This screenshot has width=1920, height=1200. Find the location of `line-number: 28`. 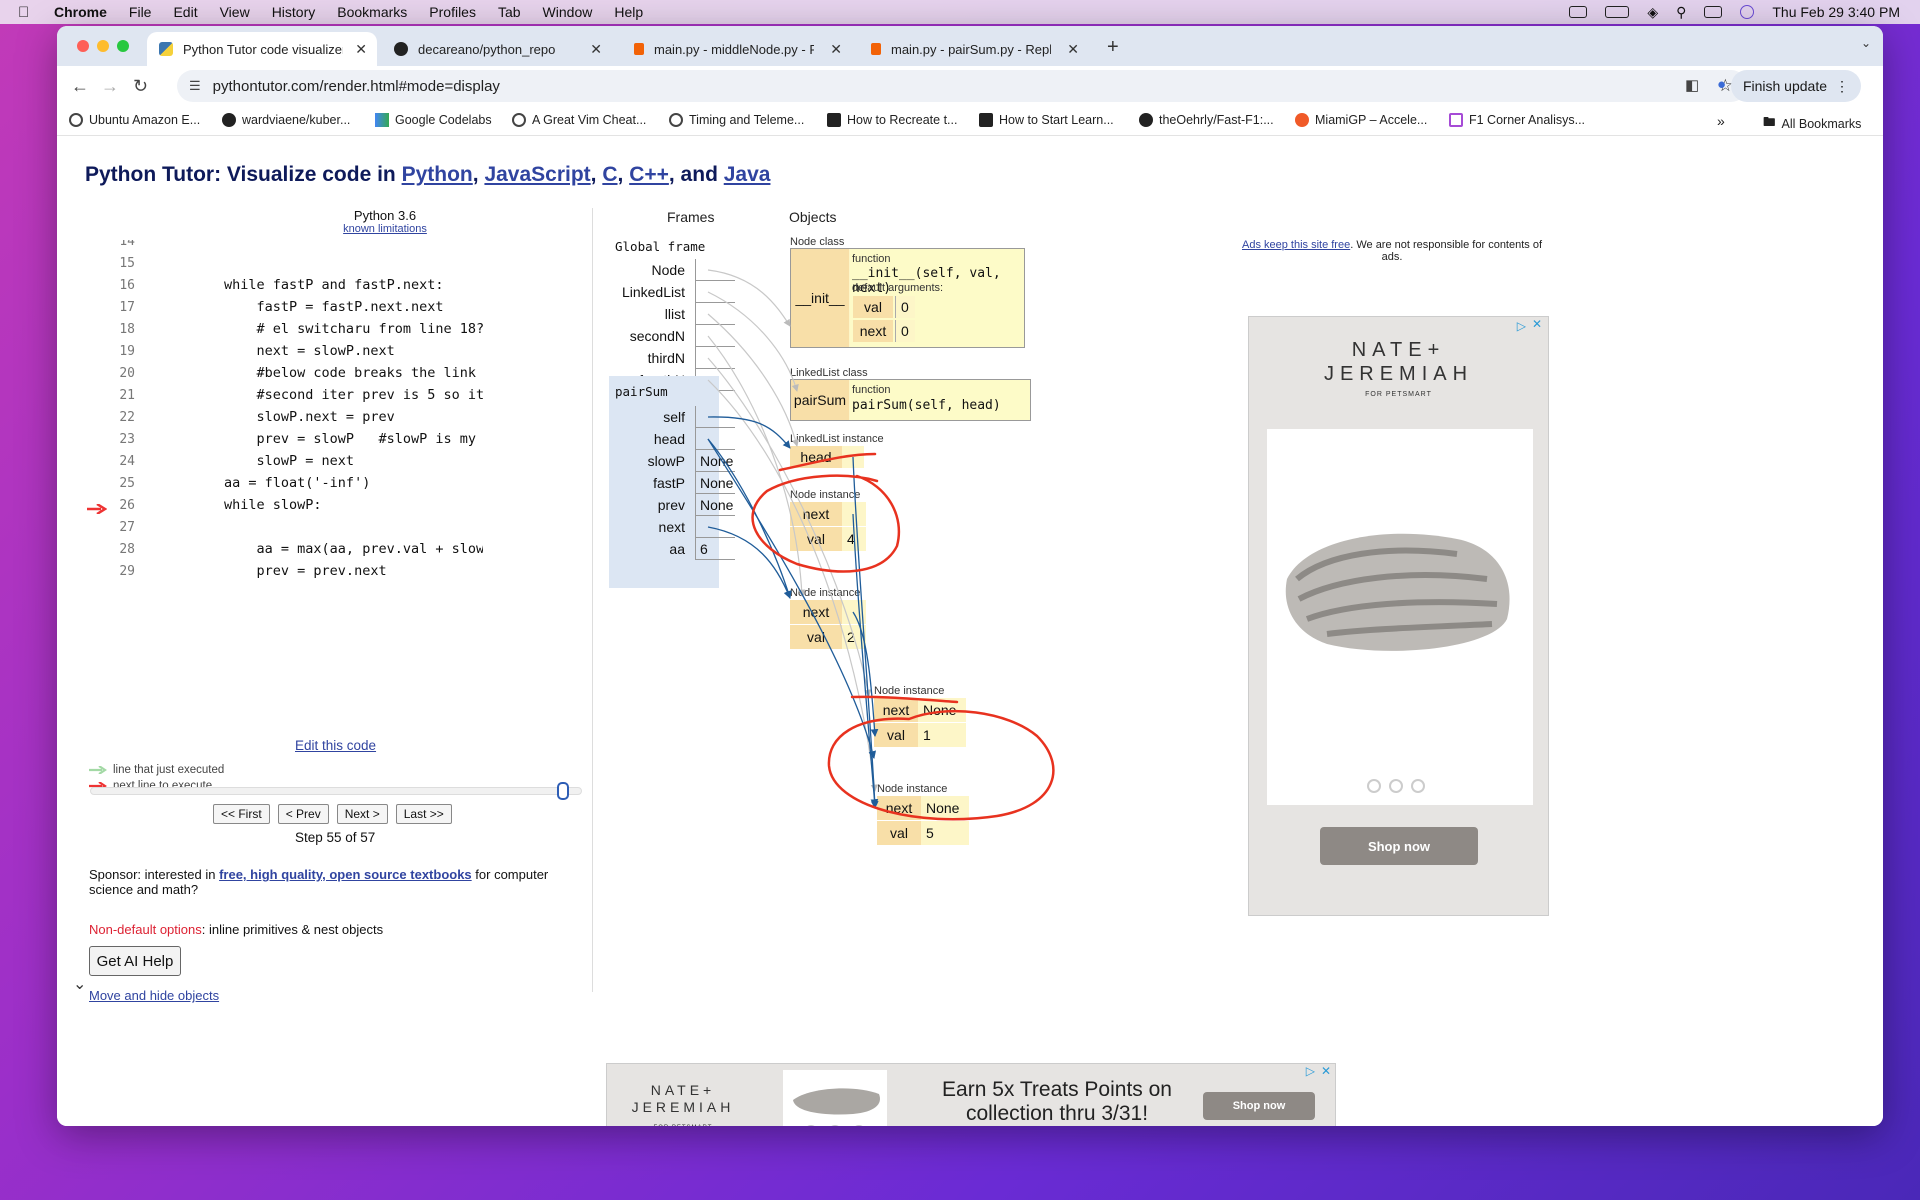

line-number: 28 is located at coordinates (110, 549).